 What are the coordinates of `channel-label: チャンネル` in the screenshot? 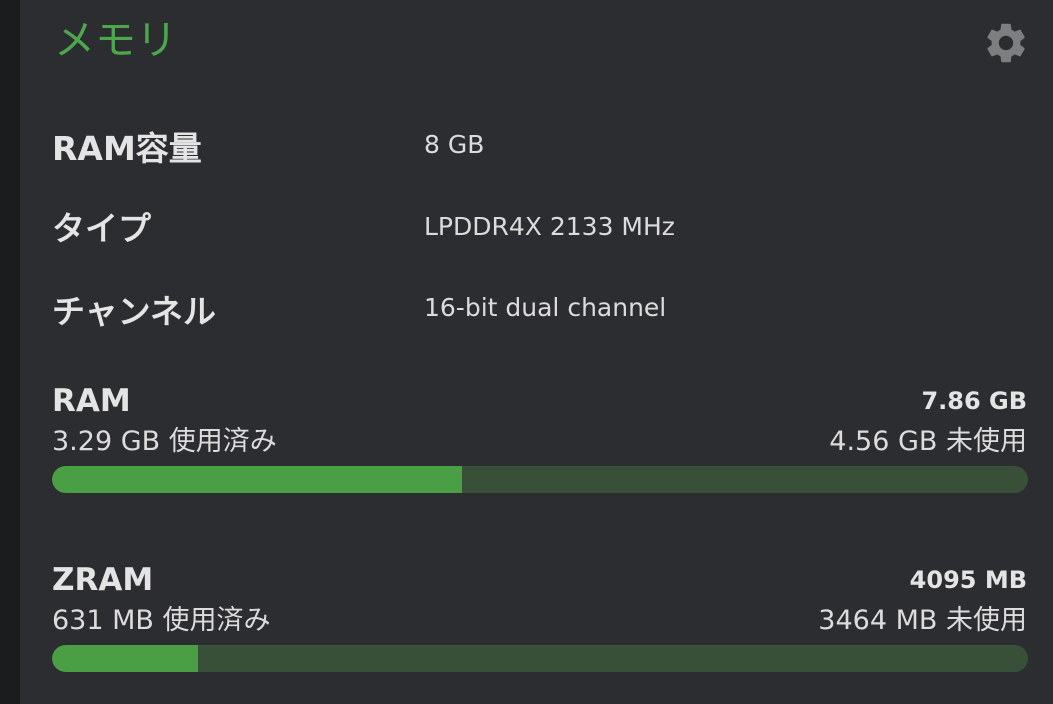 It's located at (134, 311).